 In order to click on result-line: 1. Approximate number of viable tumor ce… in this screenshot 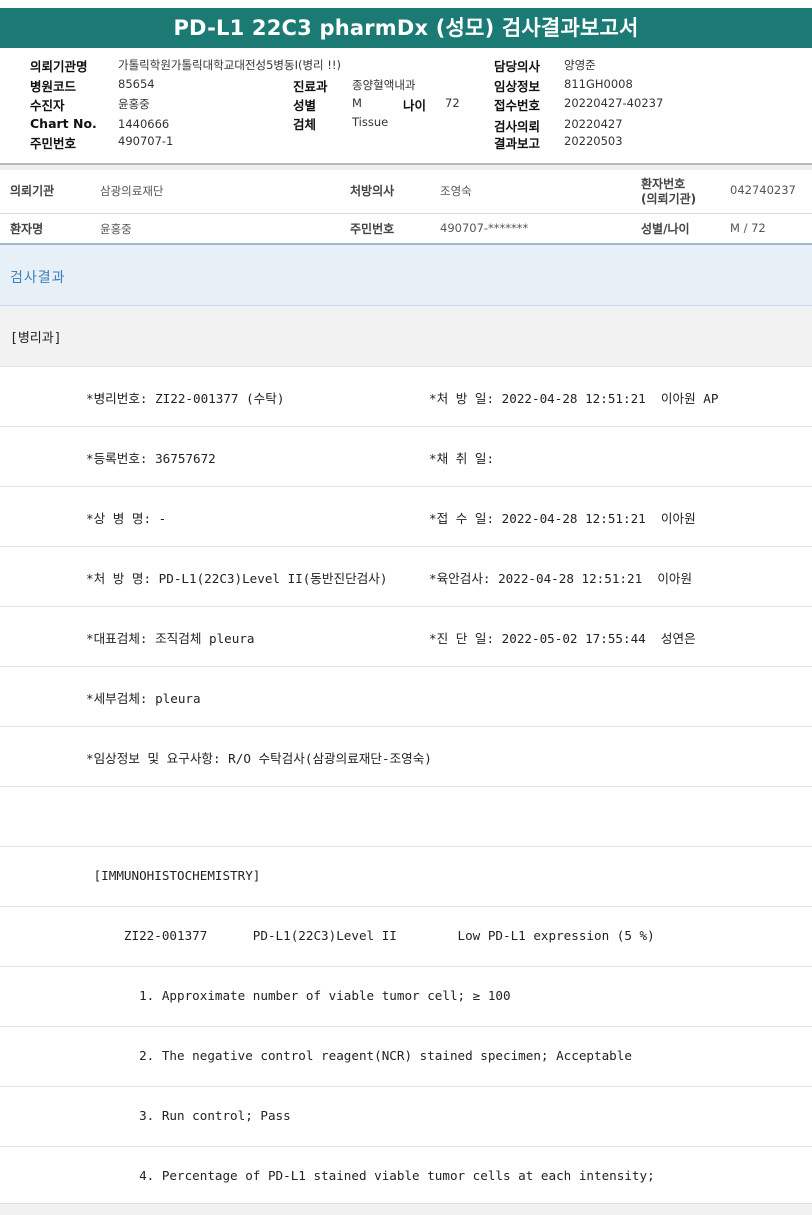, I will do `click(406, 997)`.